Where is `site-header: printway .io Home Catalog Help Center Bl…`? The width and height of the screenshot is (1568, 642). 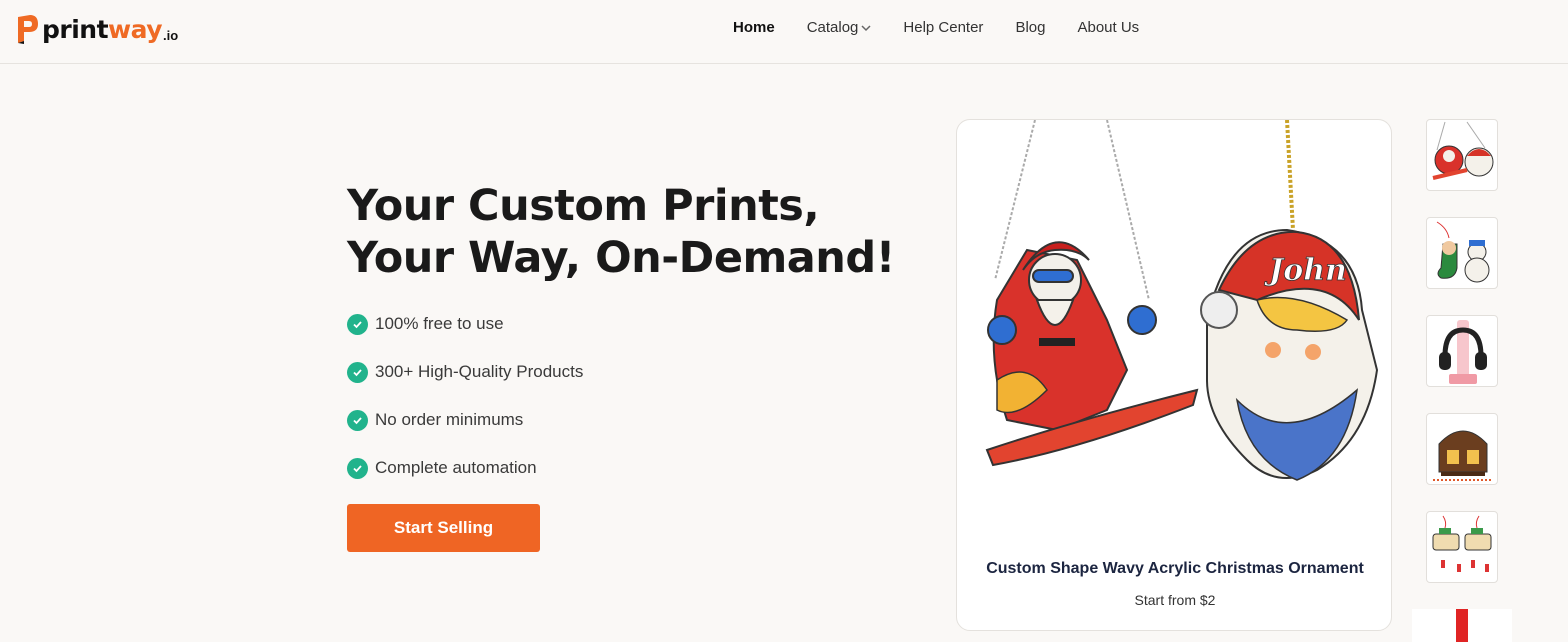
site-header: printway .io Home Catalog Help Center Bl… is located at coordinates (784, 32).